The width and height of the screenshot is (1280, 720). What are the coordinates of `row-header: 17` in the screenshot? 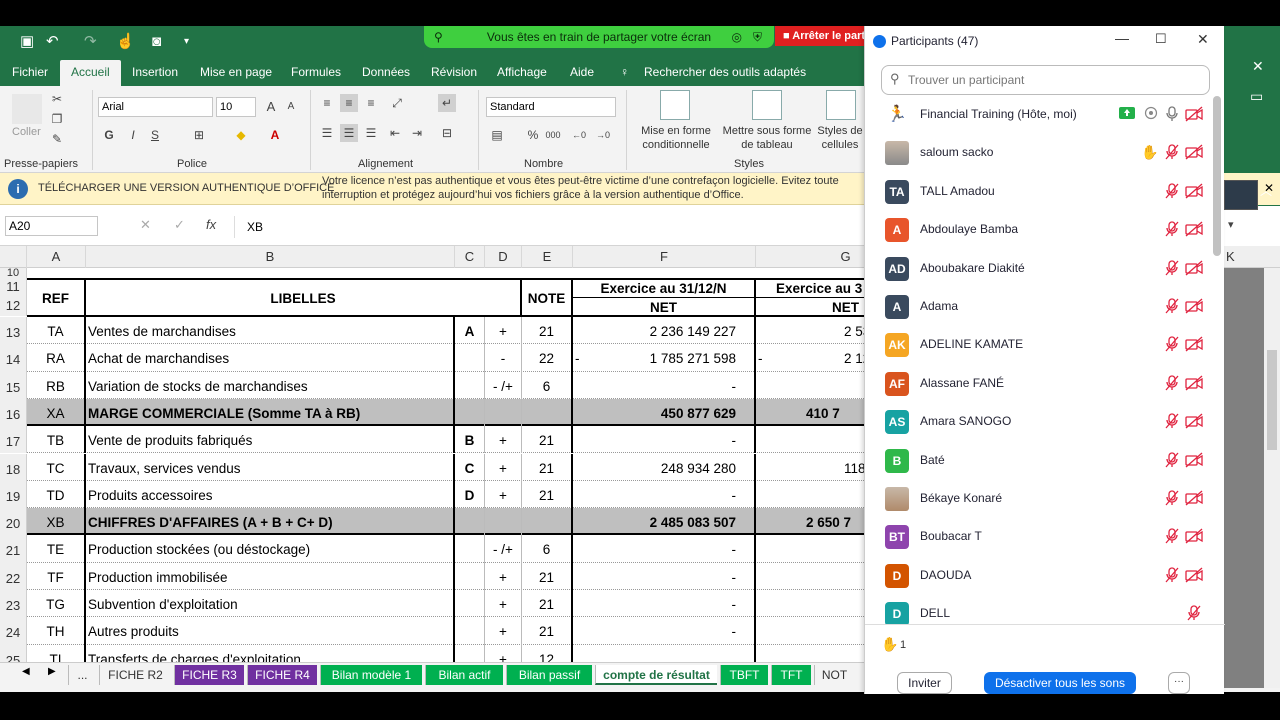 It's located at (13, 440).